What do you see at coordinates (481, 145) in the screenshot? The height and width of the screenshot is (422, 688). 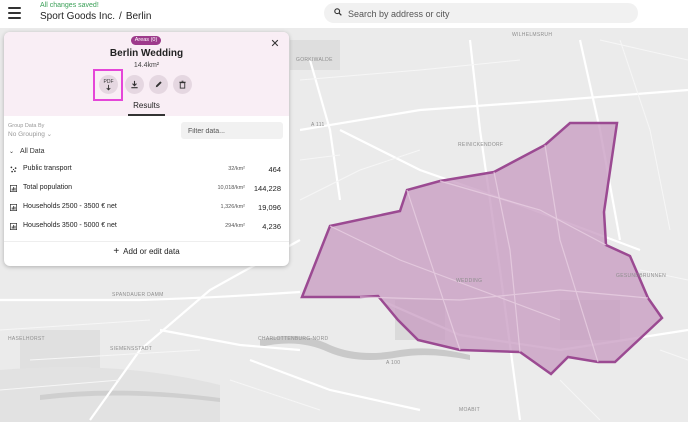 I see `map-label-reinickendorf: REINICKENDORF` at bounding box center [481, 145].